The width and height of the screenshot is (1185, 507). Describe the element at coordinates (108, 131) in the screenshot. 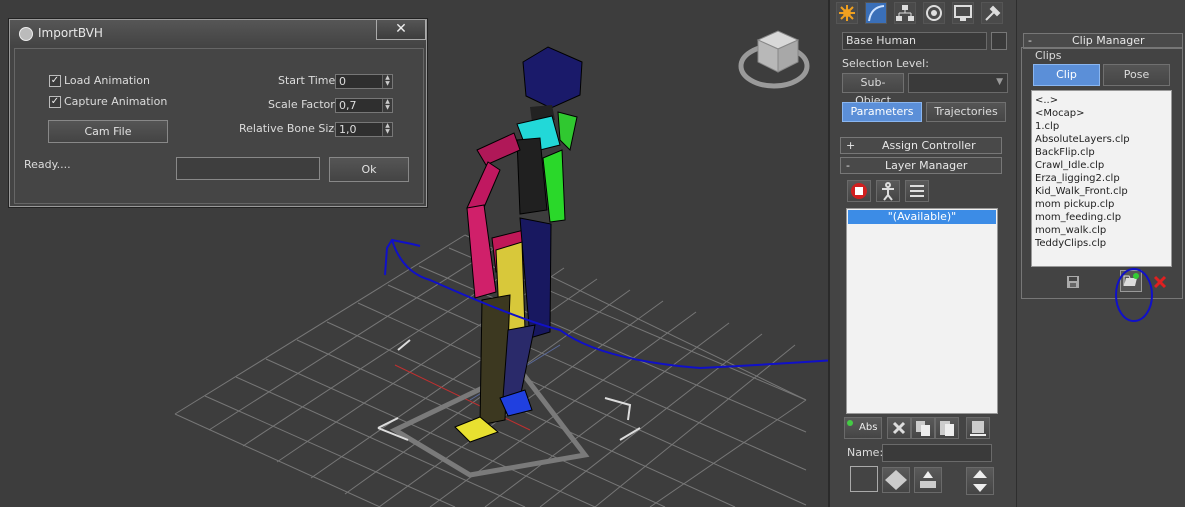

I see `cam-file-button: Cam File` at that location.